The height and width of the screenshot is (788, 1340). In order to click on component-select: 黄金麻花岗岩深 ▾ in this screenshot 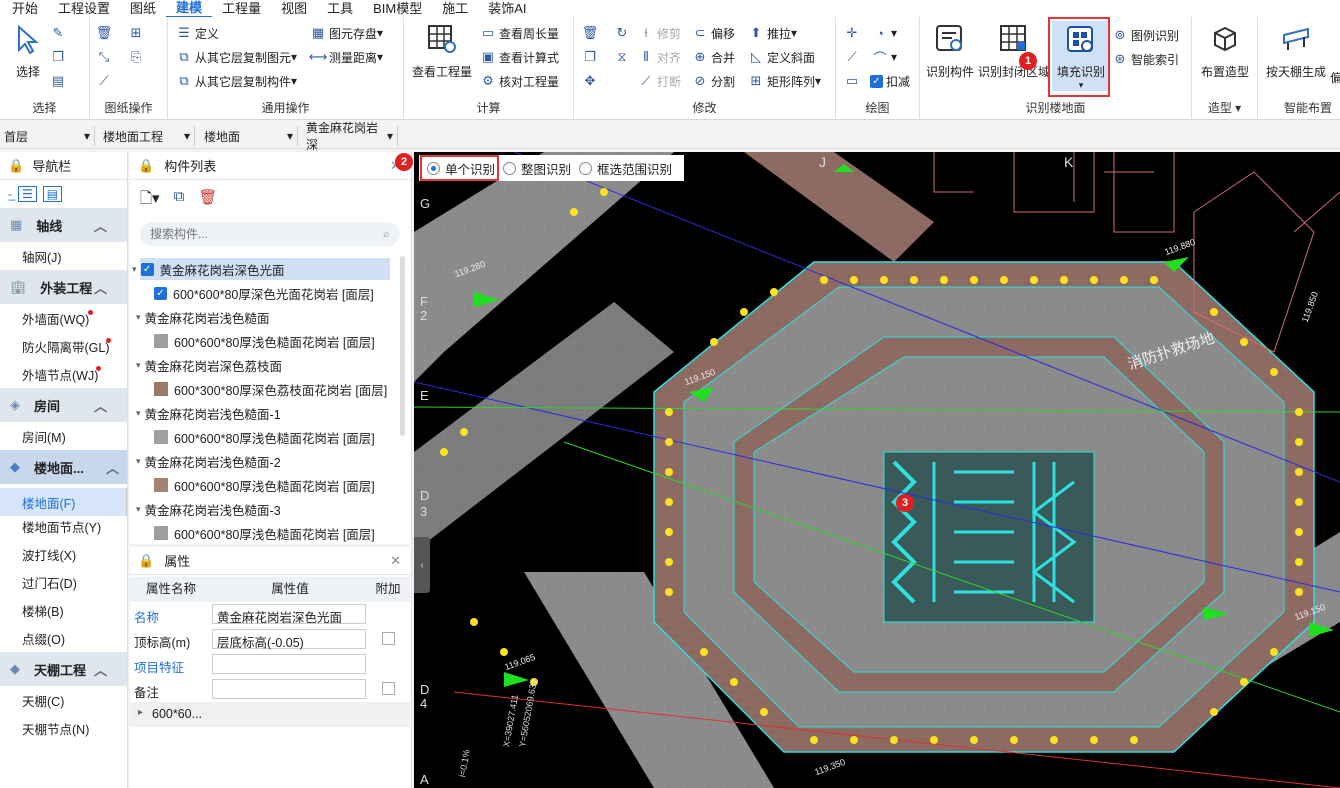, I will do `click(350, 136)`.